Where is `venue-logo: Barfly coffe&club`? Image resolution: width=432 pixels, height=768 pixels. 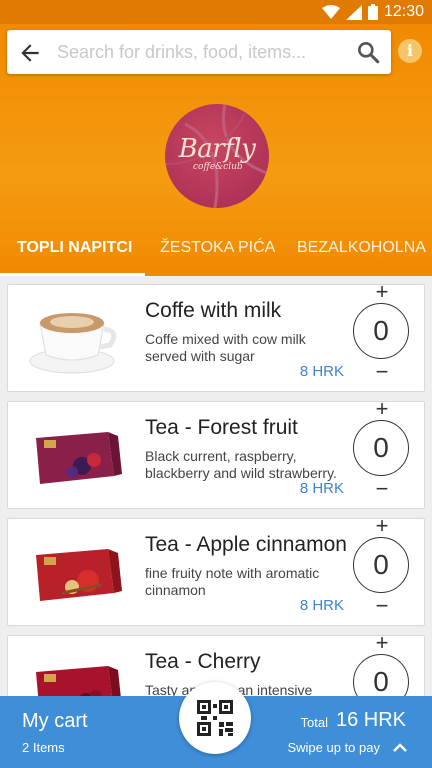
venue-logo: Barfly coffe&club is located at coordinates (217, 156).